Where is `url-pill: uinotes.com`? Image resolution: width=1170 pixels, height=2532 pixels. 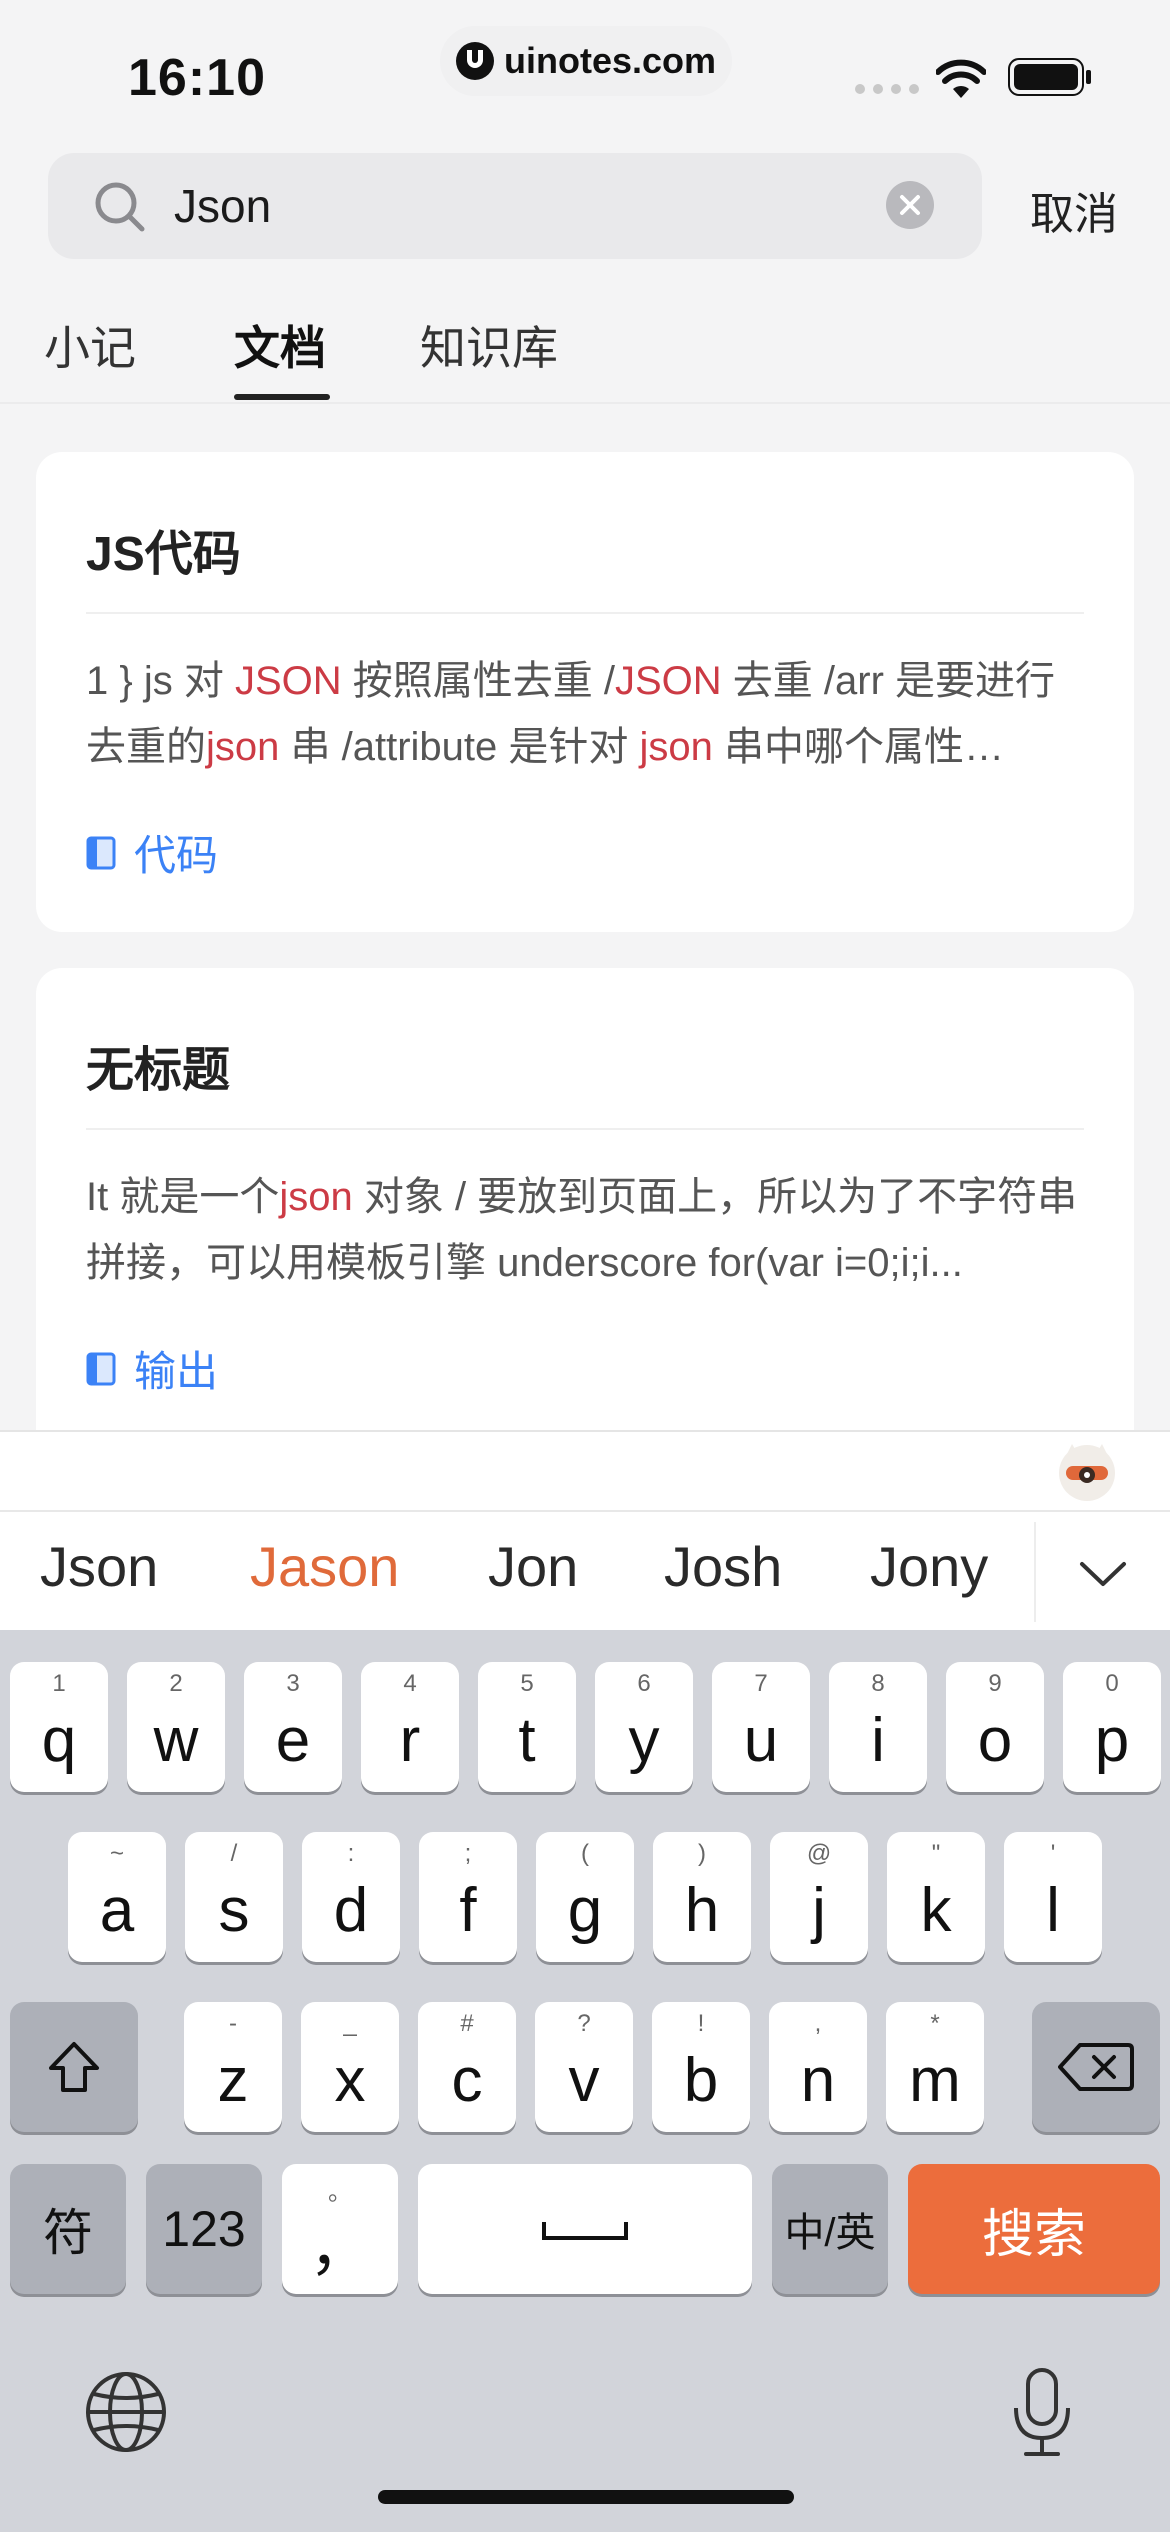 url-pill: uinotes.com is located at coordinates (586, 61).